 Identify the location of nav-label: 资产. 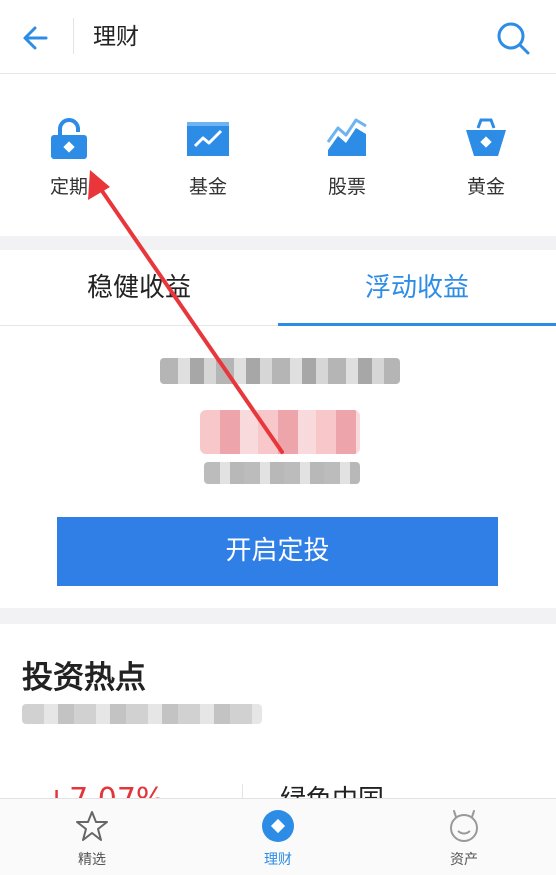
(464, 860).